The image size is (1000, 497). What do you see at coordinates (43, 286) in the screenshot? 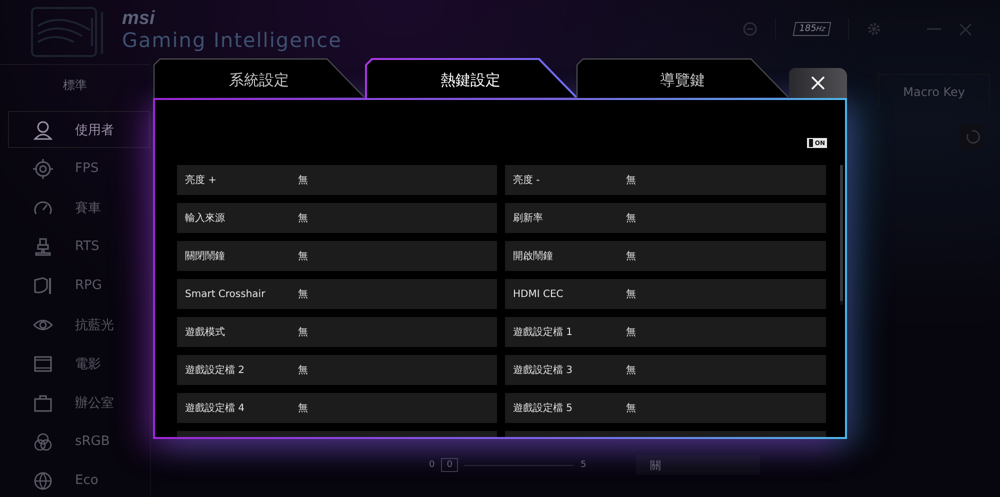
I see `shield-icon` at bounding box center [43, 286].